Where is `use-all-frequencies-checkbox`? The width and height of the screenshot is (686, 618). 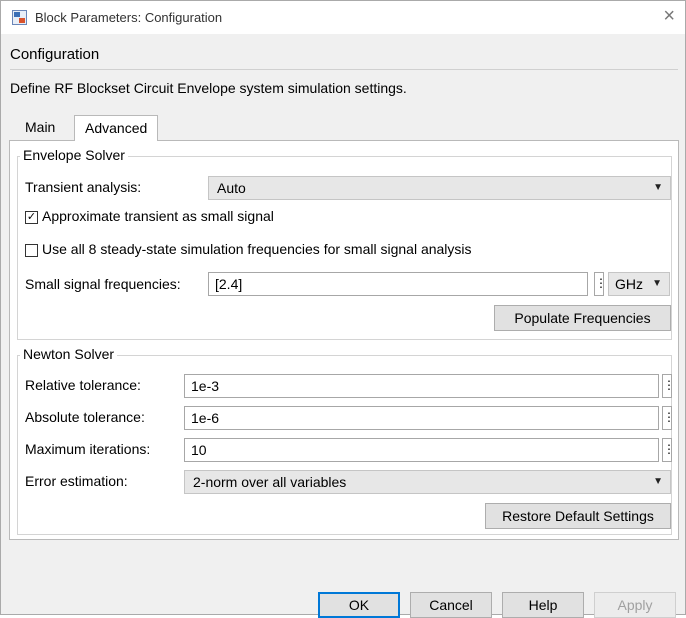 use-all-frequencies-checkbox is located at coordinates (31, 250).